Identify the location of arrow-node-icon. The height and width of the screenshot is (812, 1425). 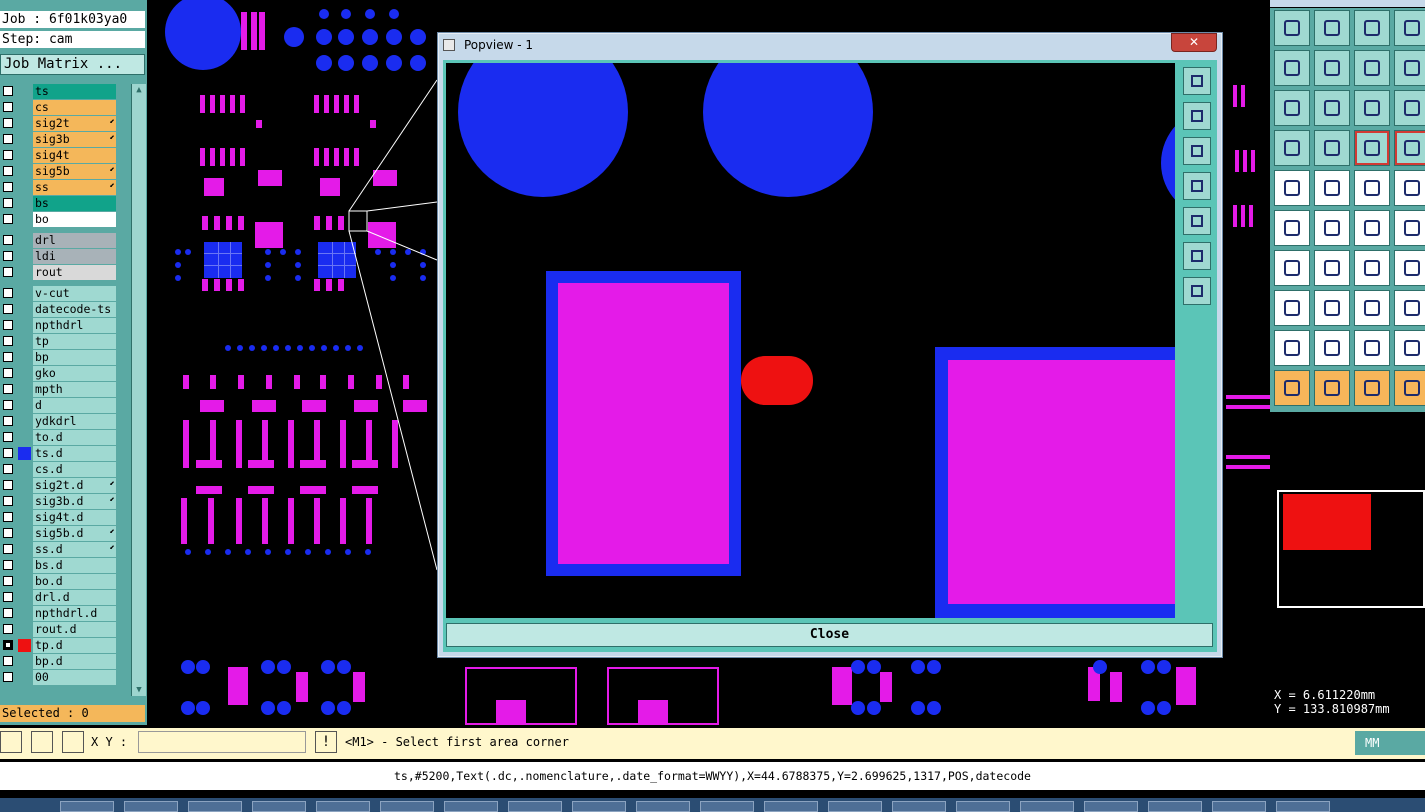
(1372, 228).